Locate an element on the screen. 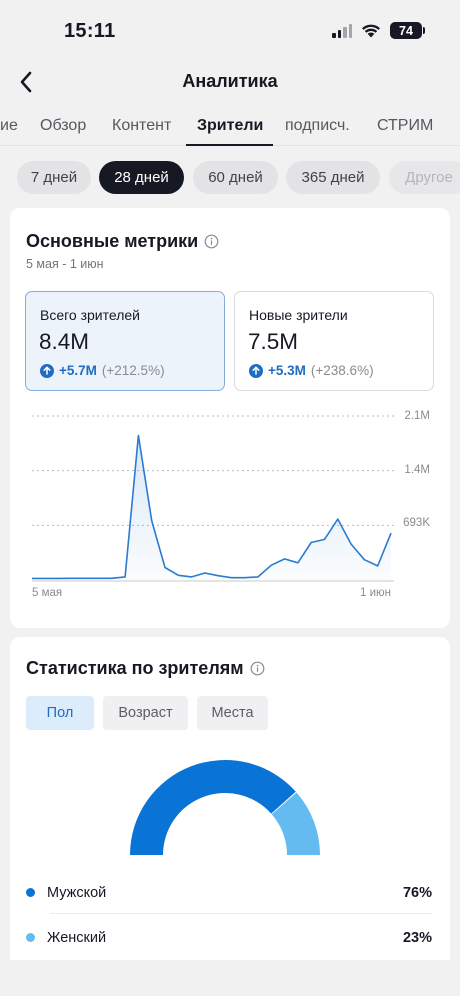  range-60-days: 60 дней is located at coordinates (235, 177).